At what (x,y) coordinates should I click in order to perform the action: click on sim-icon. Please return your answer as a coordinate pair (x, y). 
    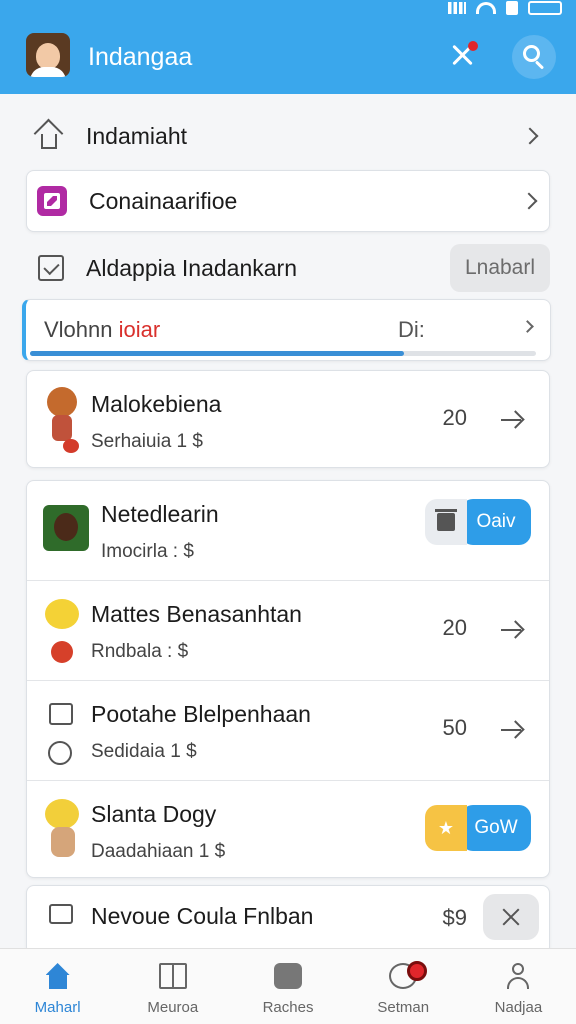
    Looking at the image, I should click on (512, 8).